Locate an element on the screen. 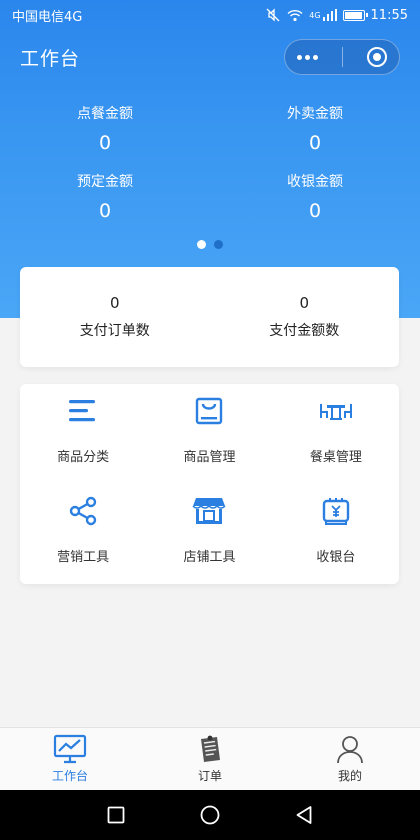  close-target-icon is located at coordinates (377, 57).